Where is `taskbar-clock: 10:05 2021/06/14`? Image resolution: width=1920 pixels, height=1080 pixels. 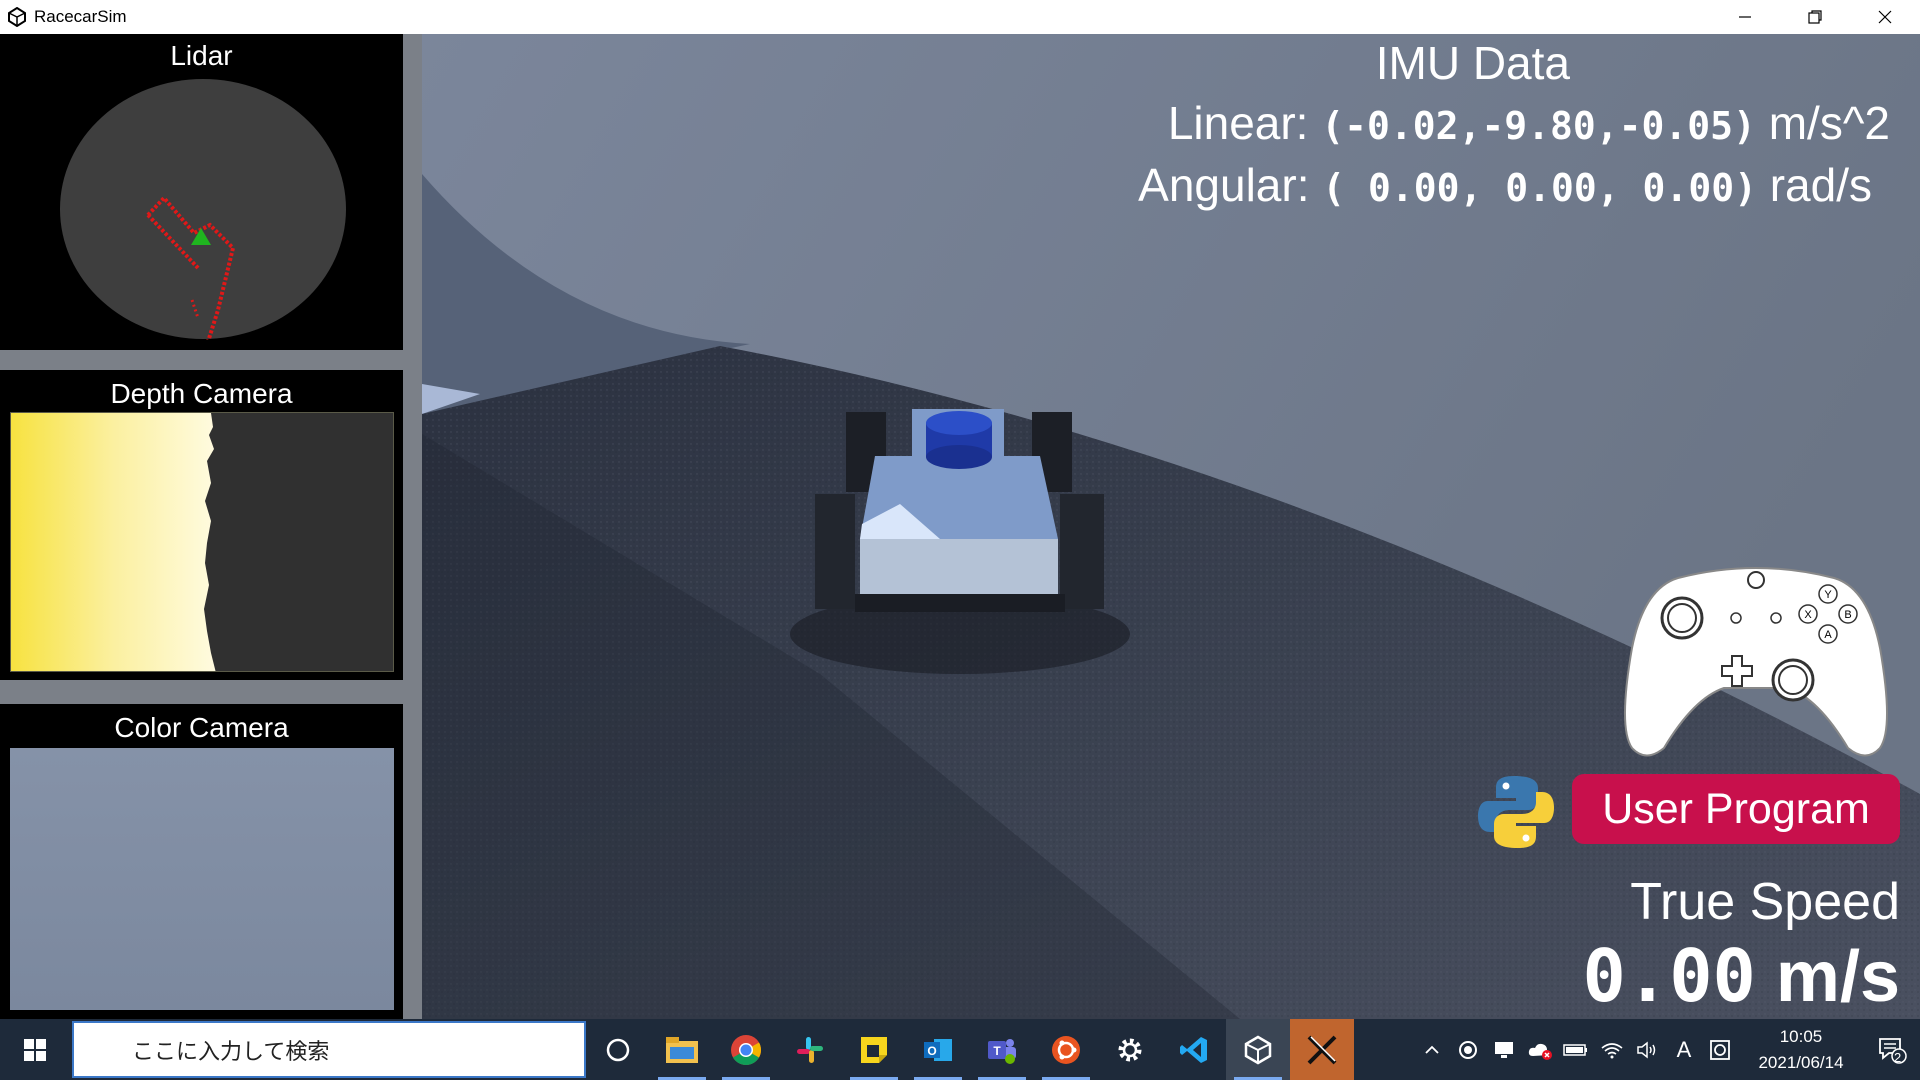
taskbar-clock: 10:05 2021/06/14 is located at coordinates (1801, 1050).